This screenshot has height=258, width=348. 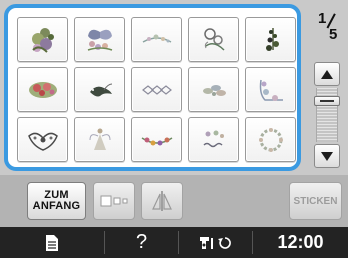 I want to click on berry-branch-icon, so click(x=272, y=39).